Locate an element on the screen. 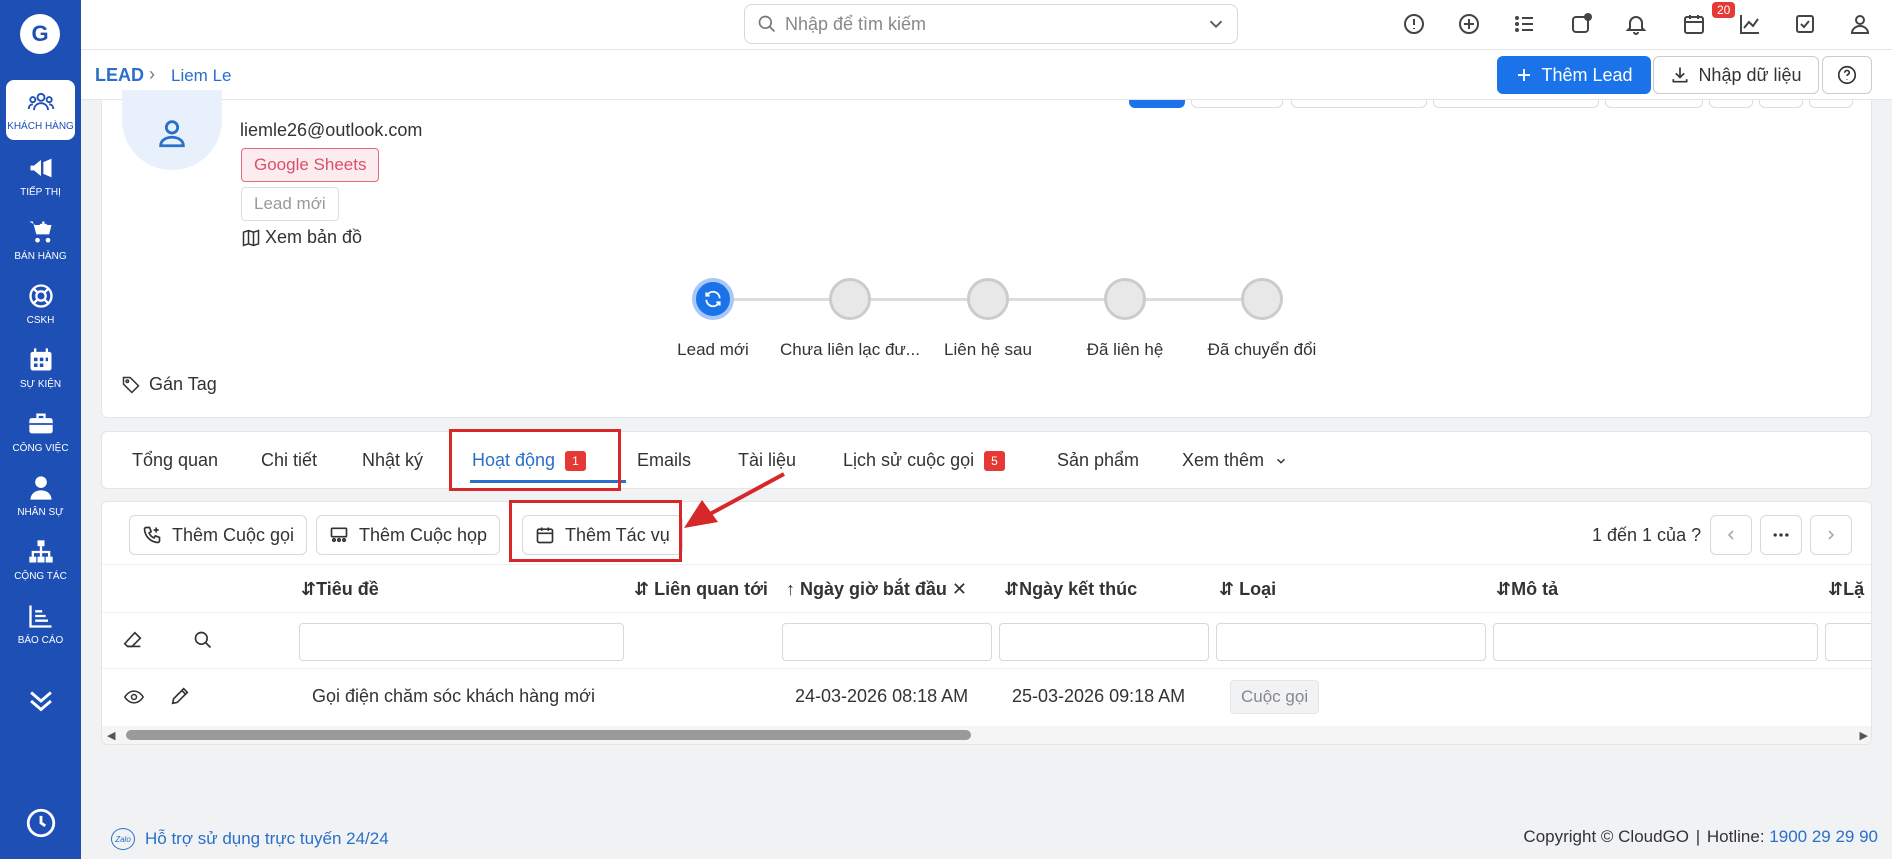 The image size is (1892, 859). filter-end-input is located at coordinates (1104, 642).